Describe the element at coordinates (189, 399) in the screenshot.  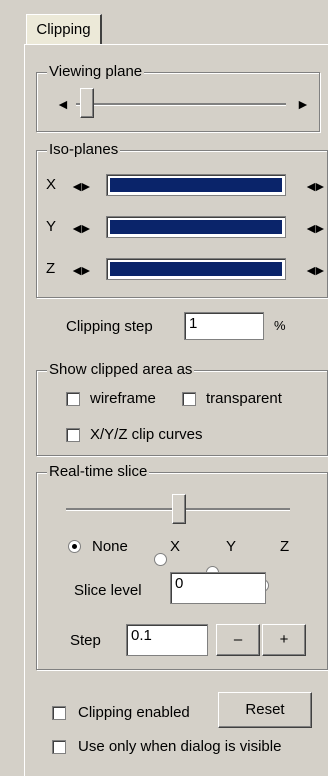
I see `transparent-checkbox` at that location.